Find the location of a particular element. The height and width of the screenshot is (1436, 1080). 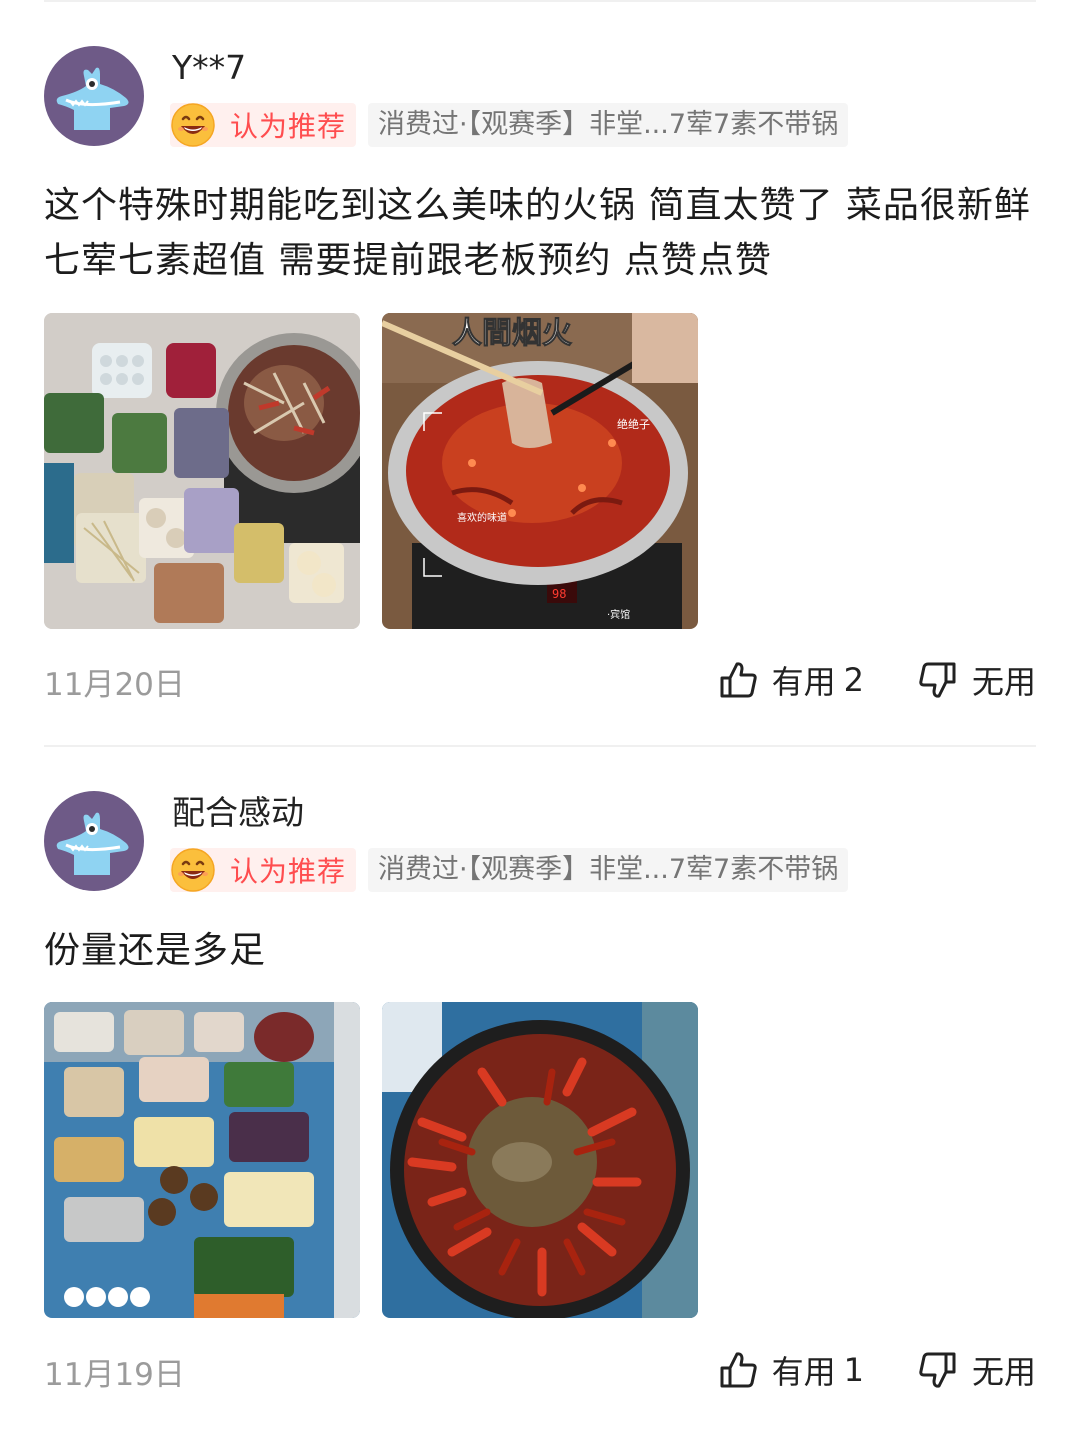

stove-display-text: 98 is located at coordinates (559, 594).